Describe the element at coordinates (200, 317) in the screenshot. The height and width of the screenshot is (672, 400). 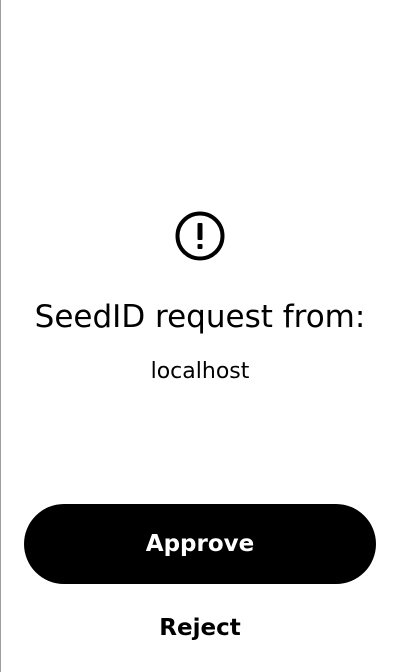
I see `request-title: SeedID request from:` at that location.